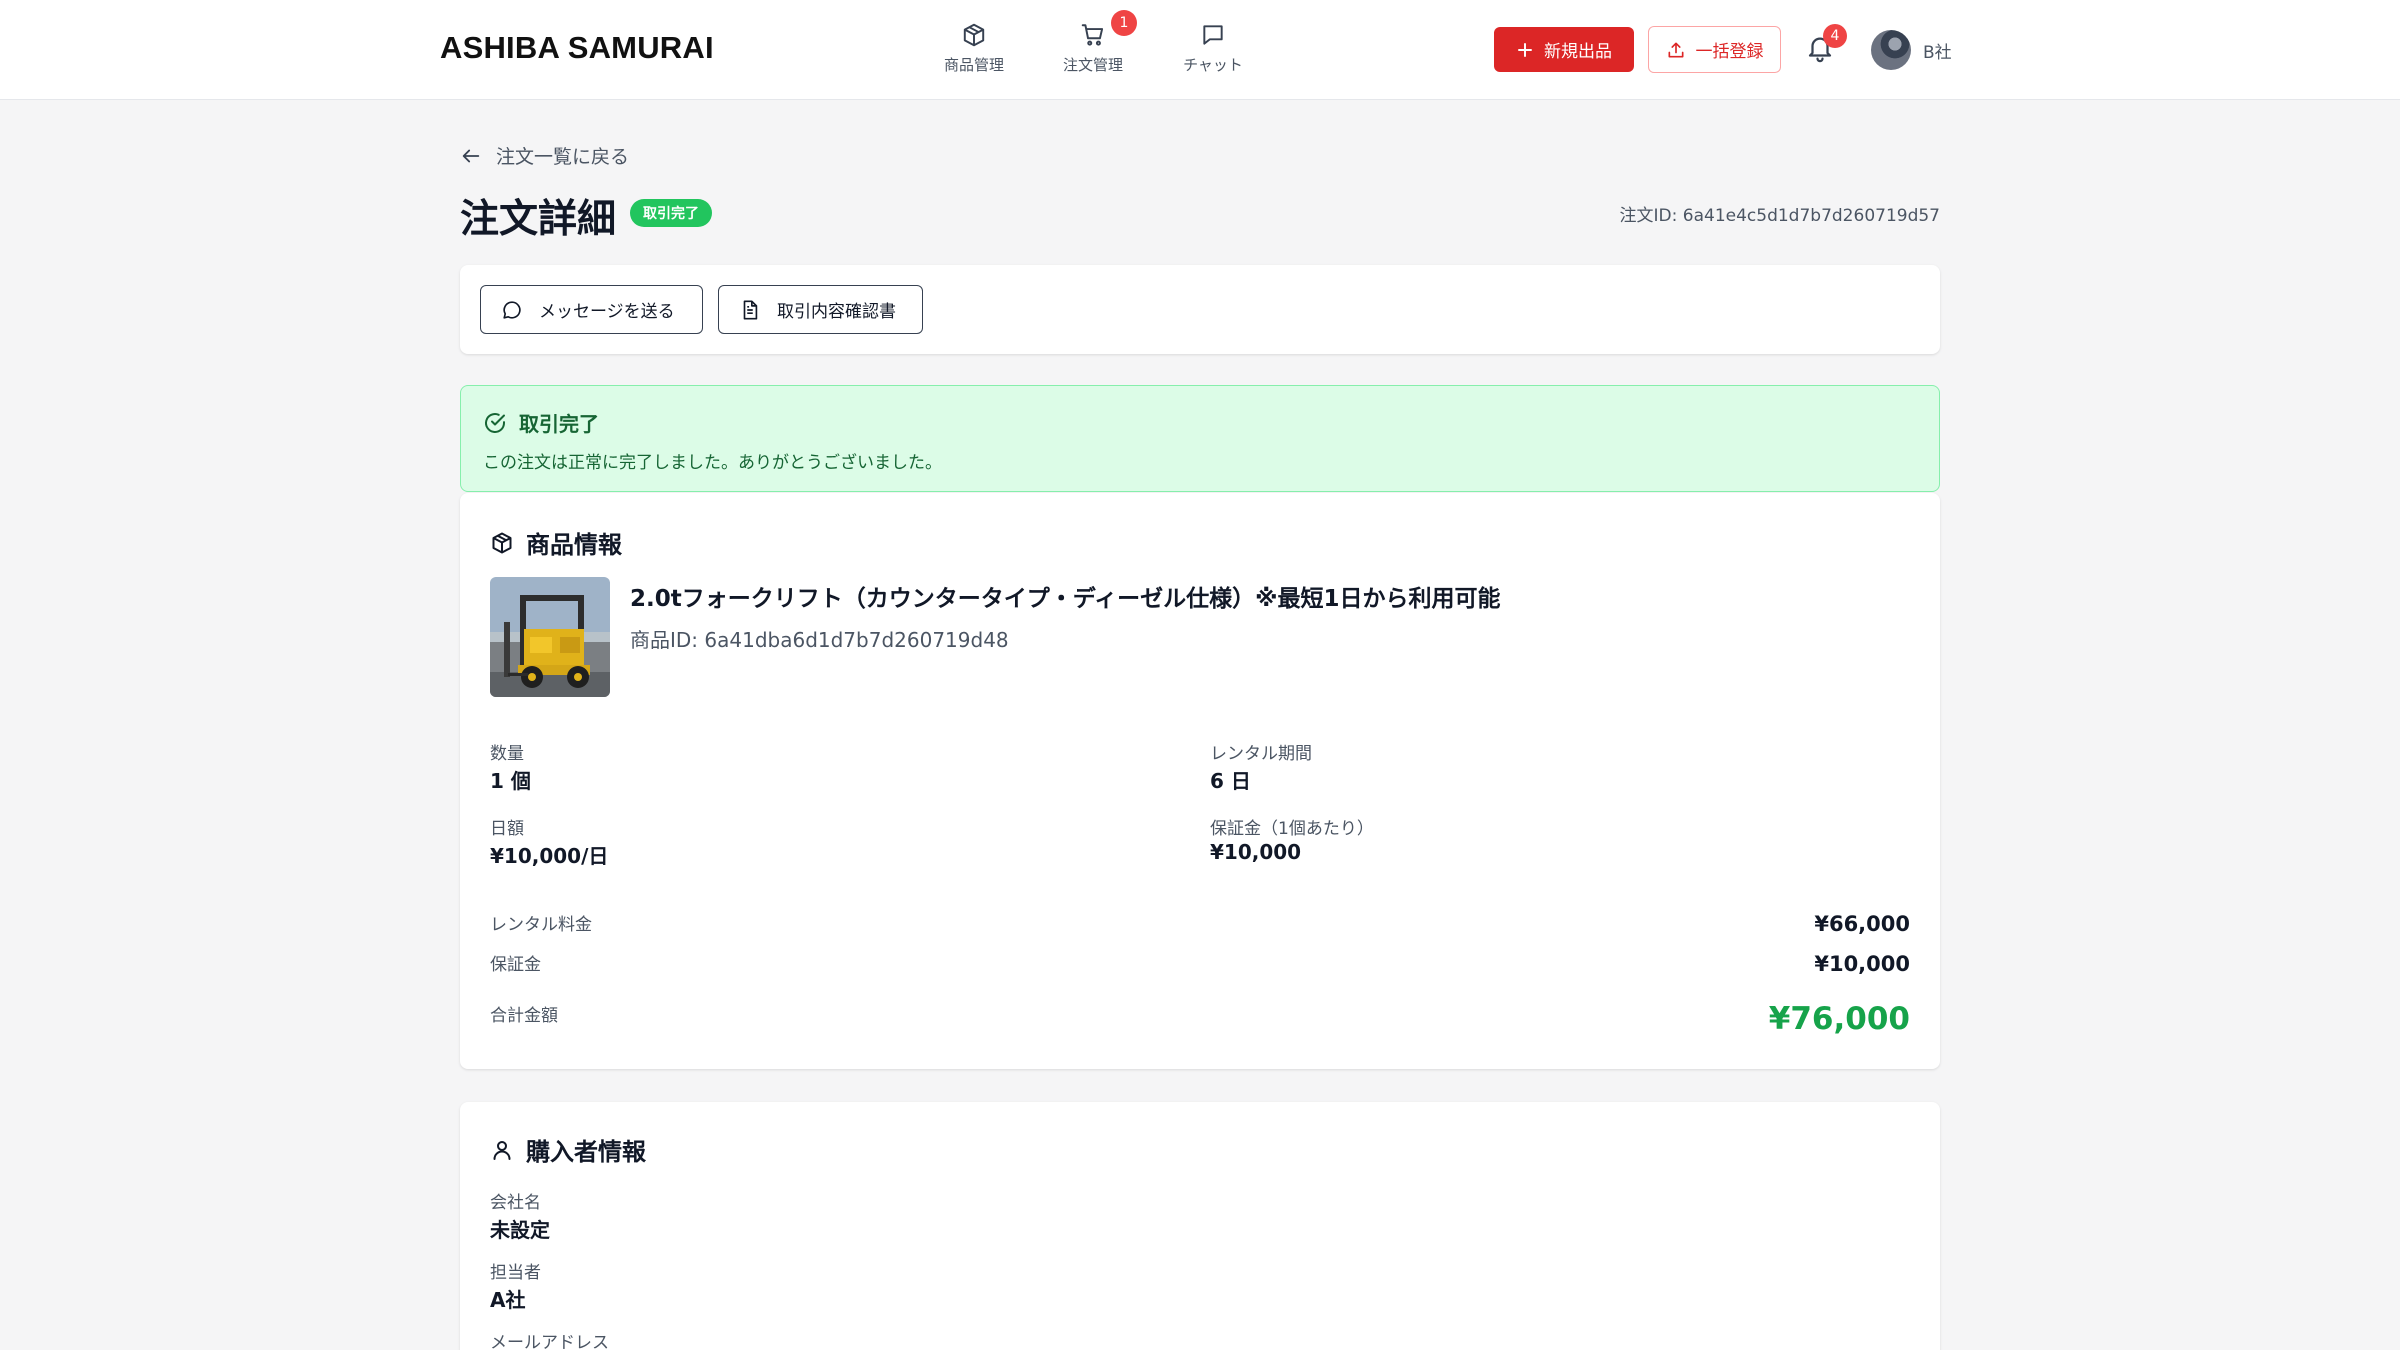  What do you see at coordinates (520, 1230) in the screenshot?
I see `company-value: 未設定` at bounding box center [520, 1230].